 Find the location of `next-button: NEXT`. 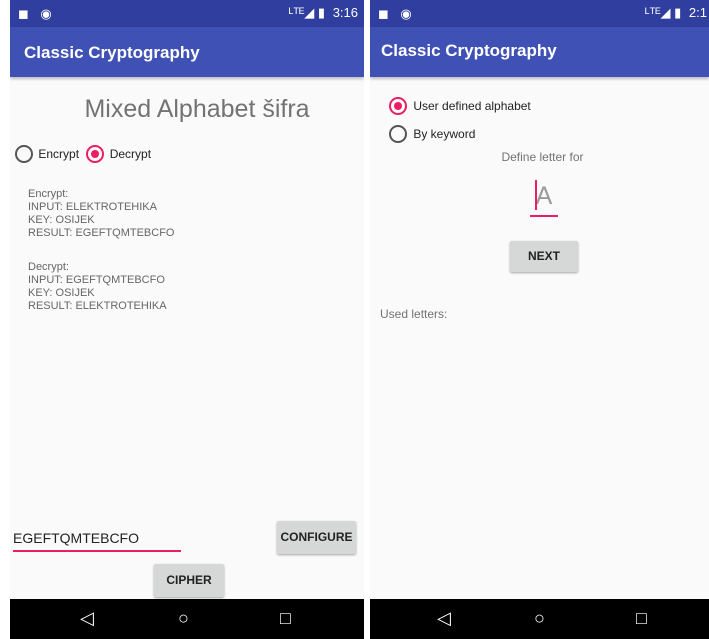

next-button: NEXT is located at coordinates (544, 256).